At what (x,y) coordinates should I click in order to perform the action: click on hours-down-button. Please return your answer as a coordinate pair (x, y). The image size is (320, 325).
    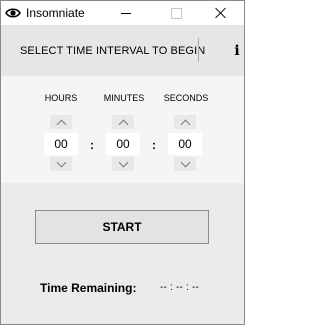
    Looking at the image, I should click on (61, 164).